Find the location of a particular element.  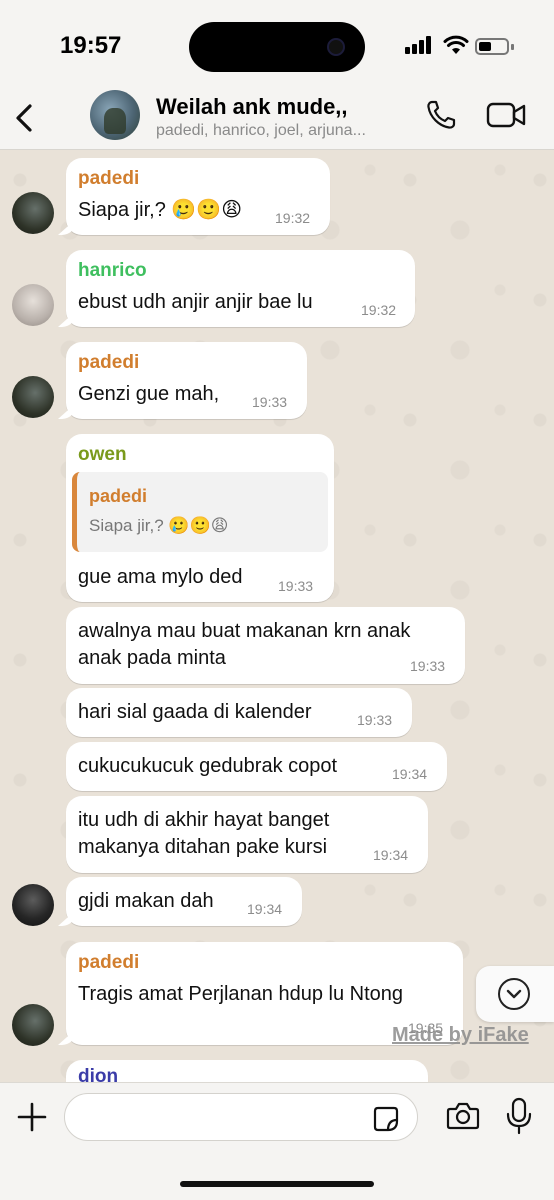

message-text: hari sial gaada di kalender is located at coordinates (195, 712).